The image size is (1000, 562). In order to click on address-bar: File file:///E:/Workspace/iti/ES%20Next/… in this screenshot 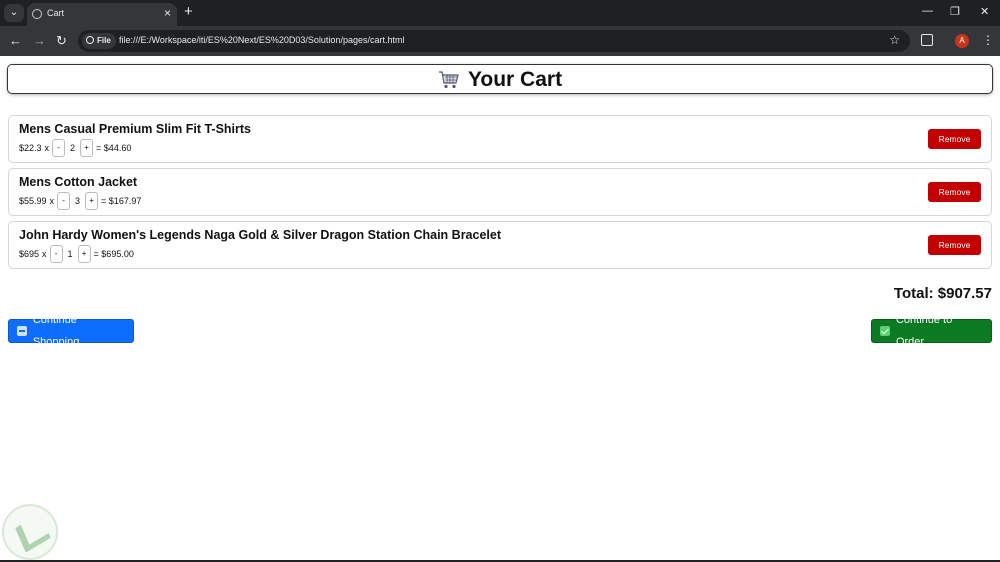, I will do `click(494, 41)`.